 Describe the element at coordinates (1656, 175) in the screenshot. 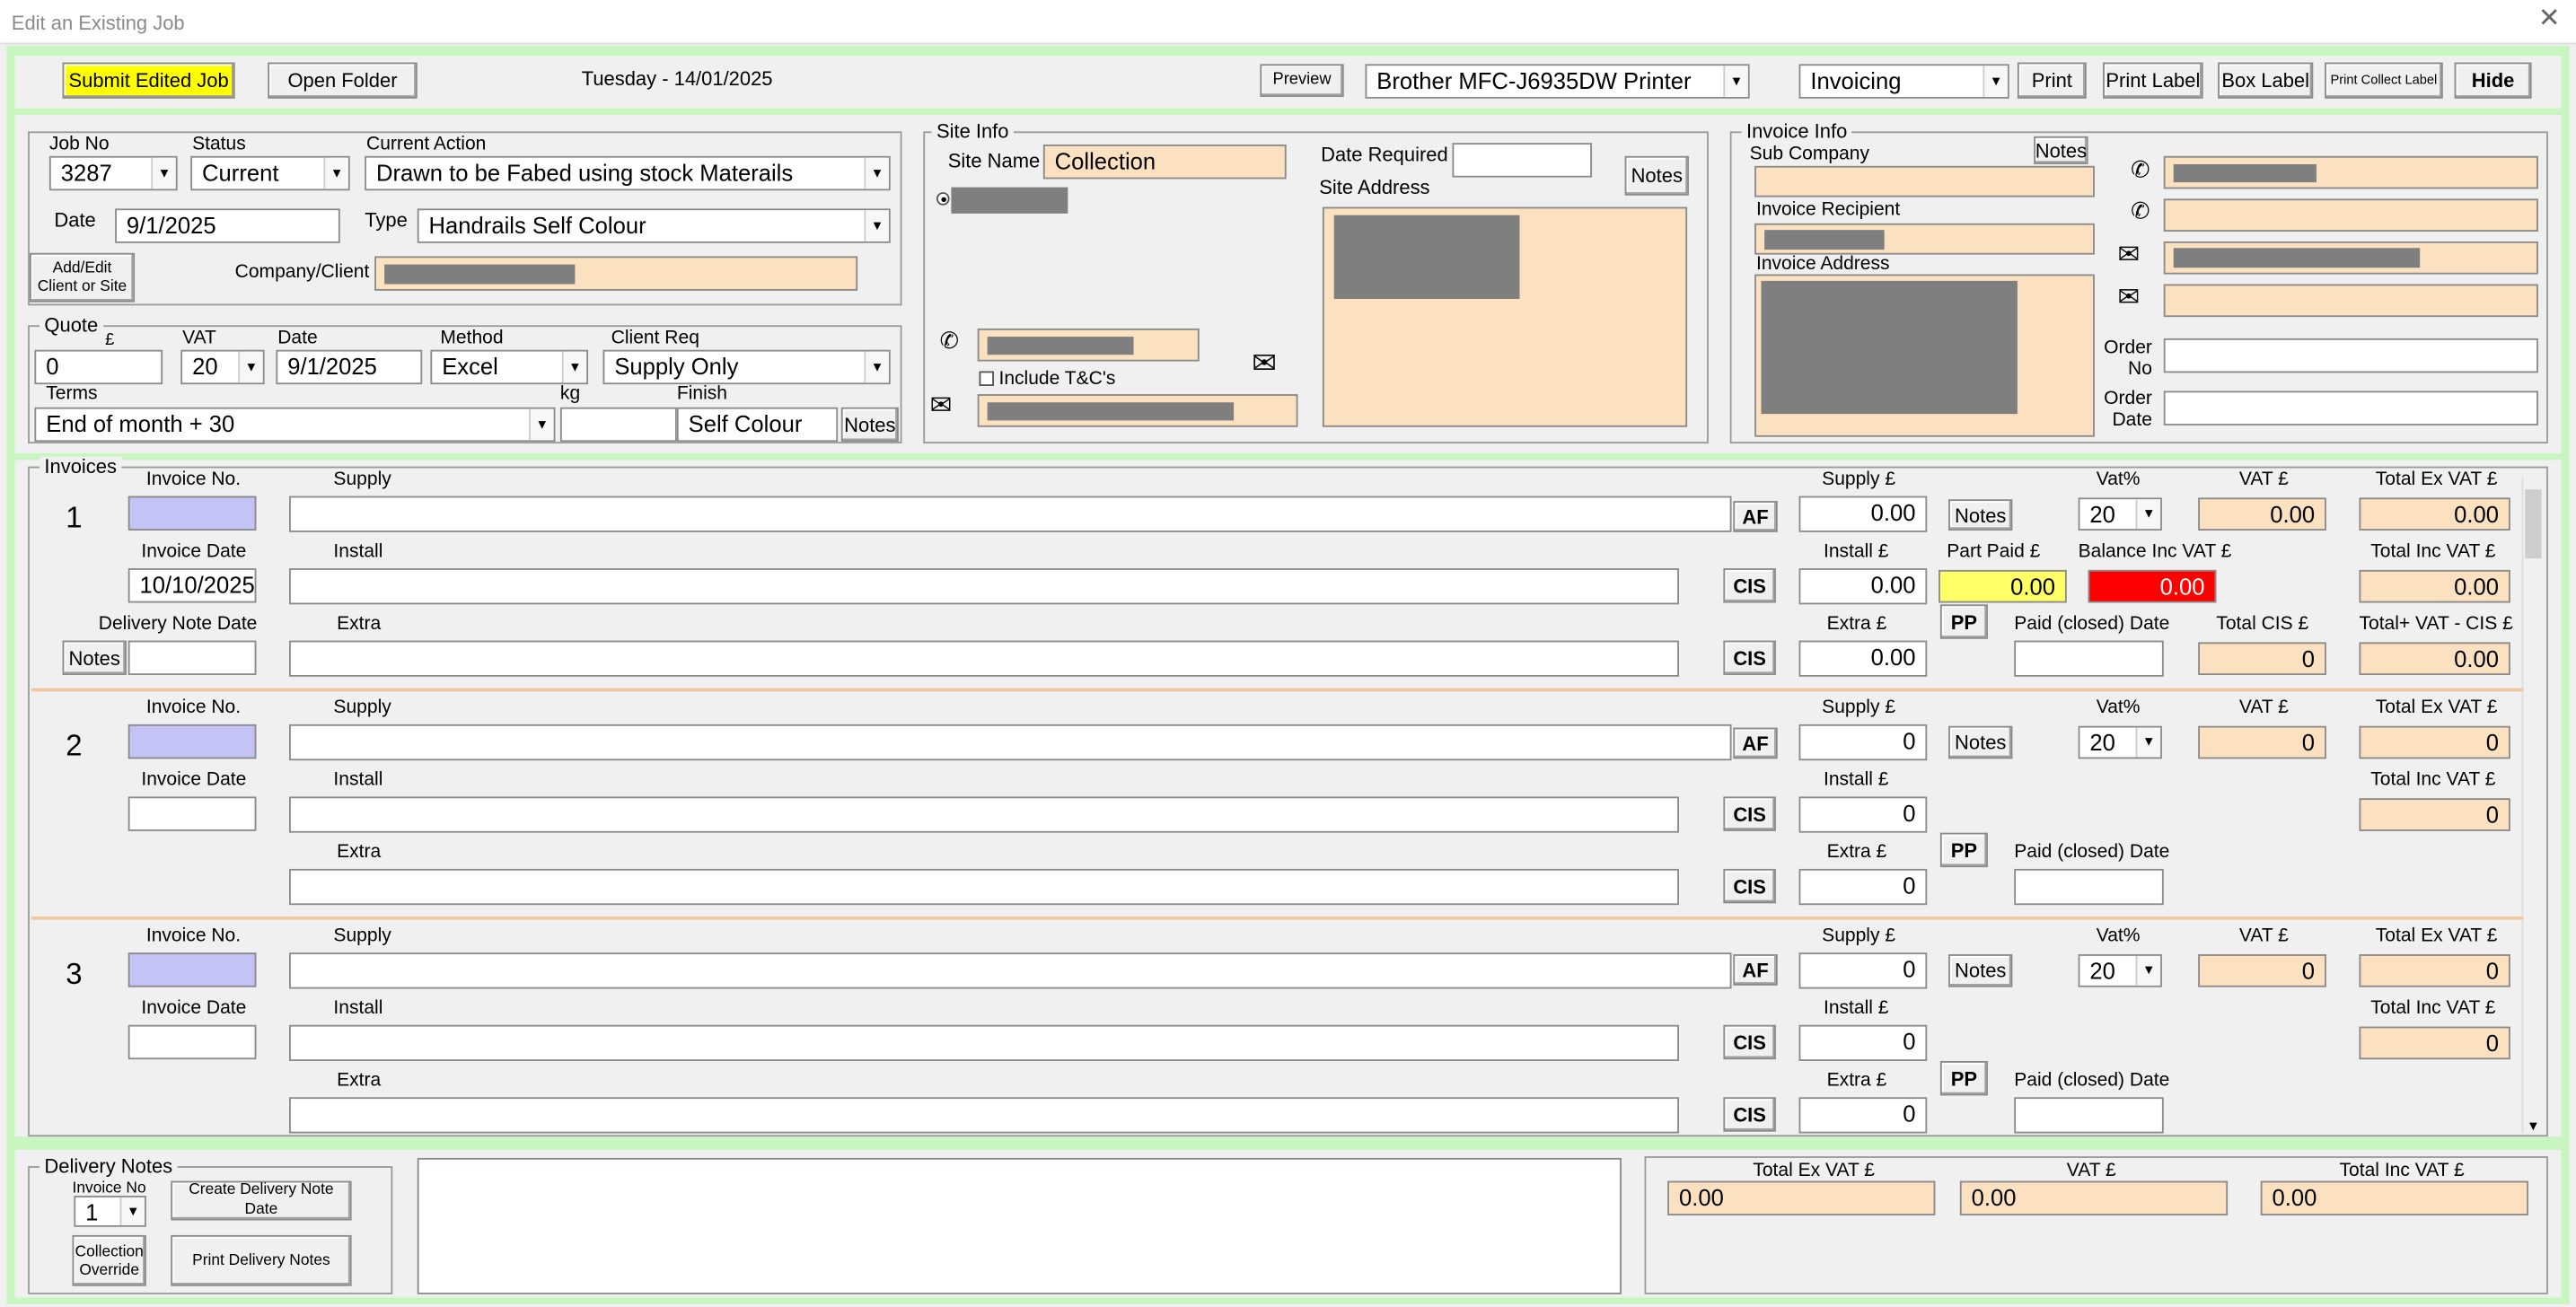

I see `site-notes-button: Notes` at that location.